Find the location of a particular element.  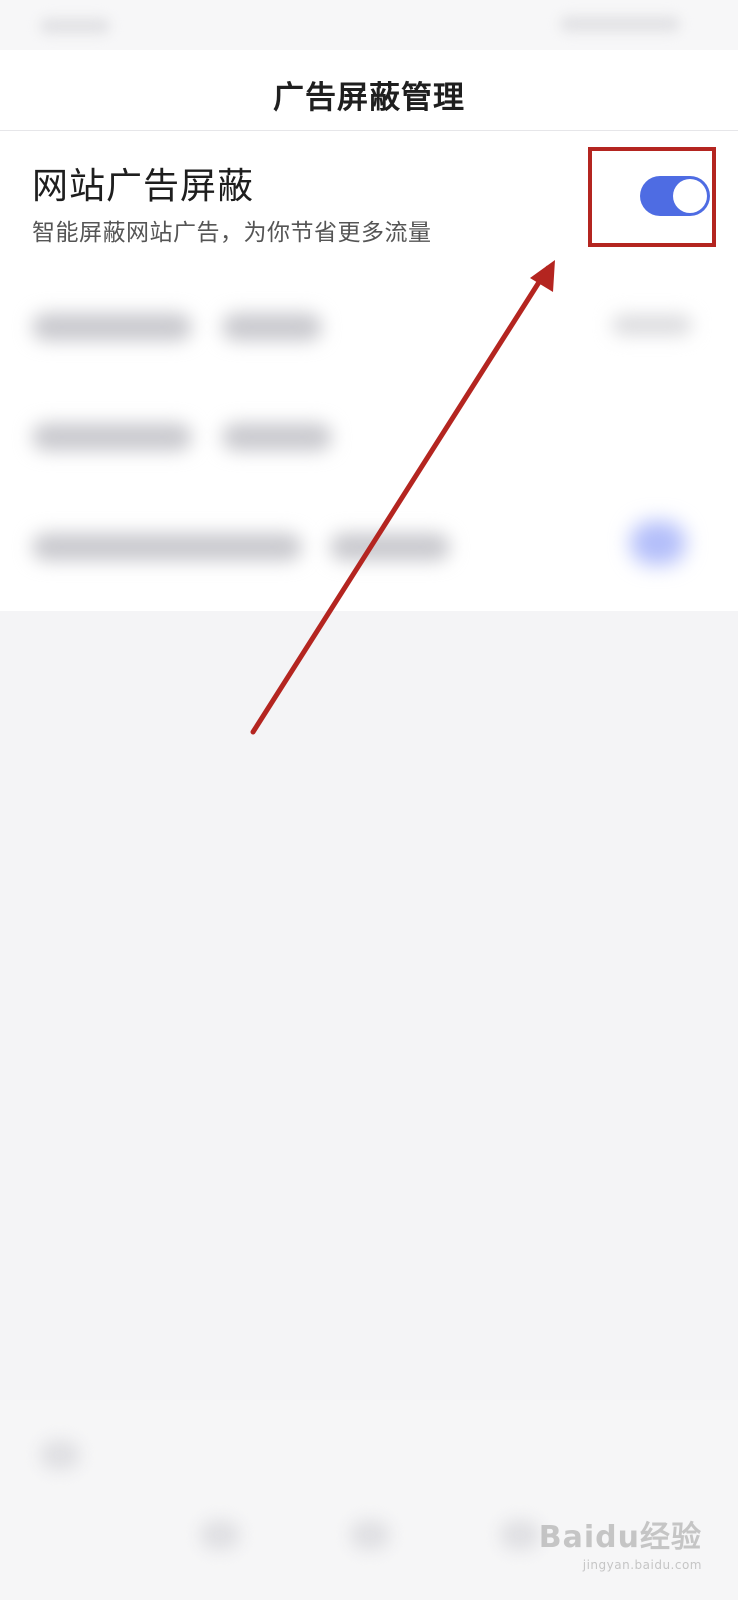

arrow-shaft is located at coordinates (400, 500).